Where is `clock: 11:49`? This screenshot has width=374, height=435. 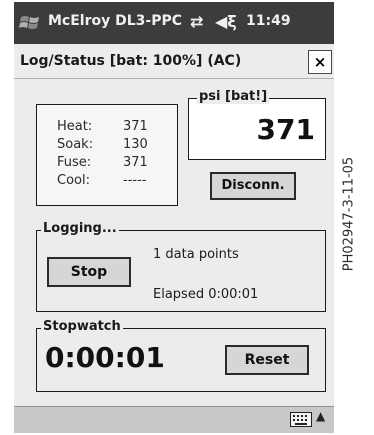
clock: 11:49 is located at coordinates (268, 21).